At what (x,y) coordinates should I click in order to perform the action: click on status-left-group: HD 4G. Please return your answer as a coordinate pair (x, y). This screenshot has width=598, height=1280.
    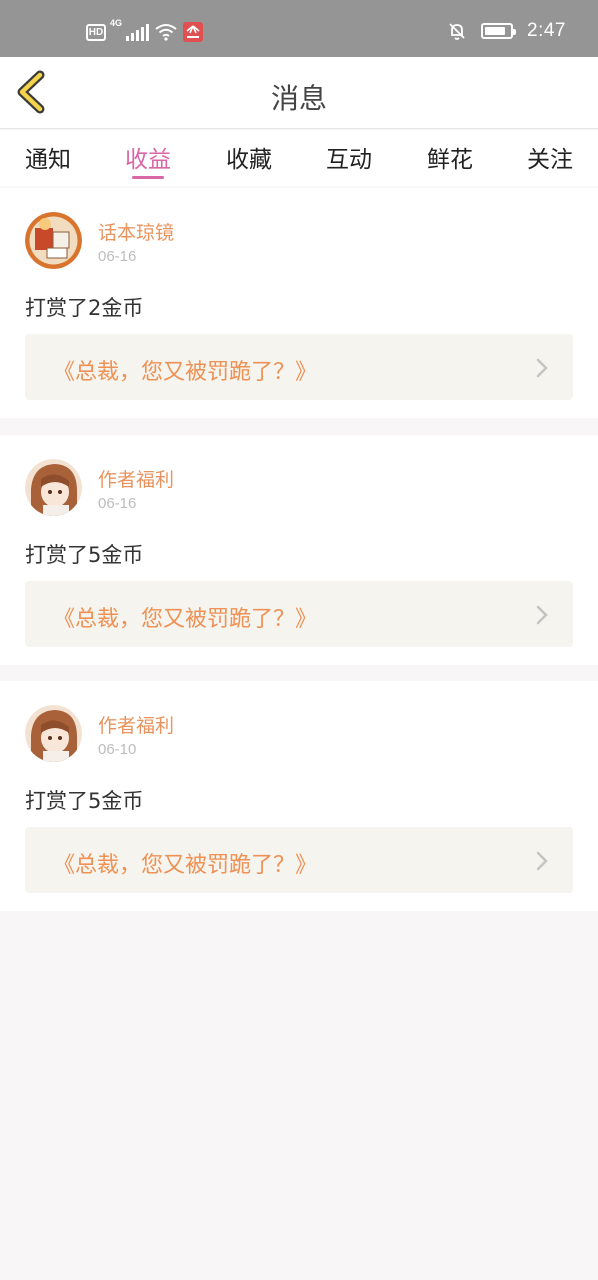
    Looking at the image, I should click on (144, 30).